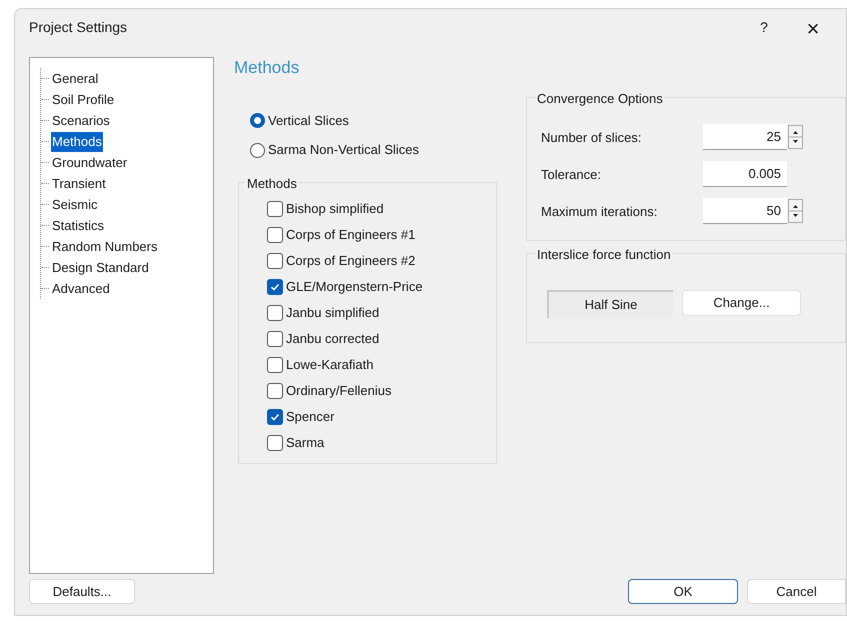 Image resolution: width=847 pixels, height=621 pixels. I want to click on window-title: Project Settings, so click(78, 27).